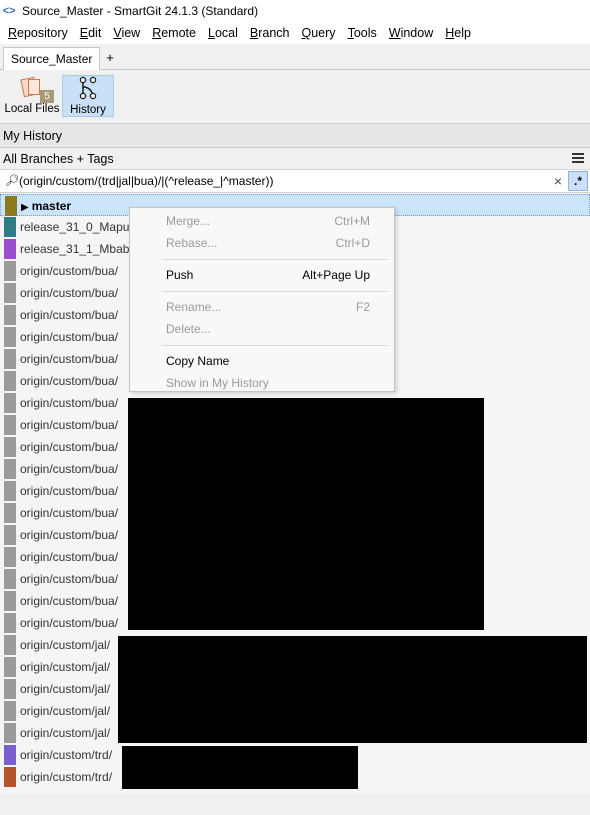  What do you see at coordinates (458, 33) in the screenshot?
I see `menu-help: Help` at bounding box center [458, 33].